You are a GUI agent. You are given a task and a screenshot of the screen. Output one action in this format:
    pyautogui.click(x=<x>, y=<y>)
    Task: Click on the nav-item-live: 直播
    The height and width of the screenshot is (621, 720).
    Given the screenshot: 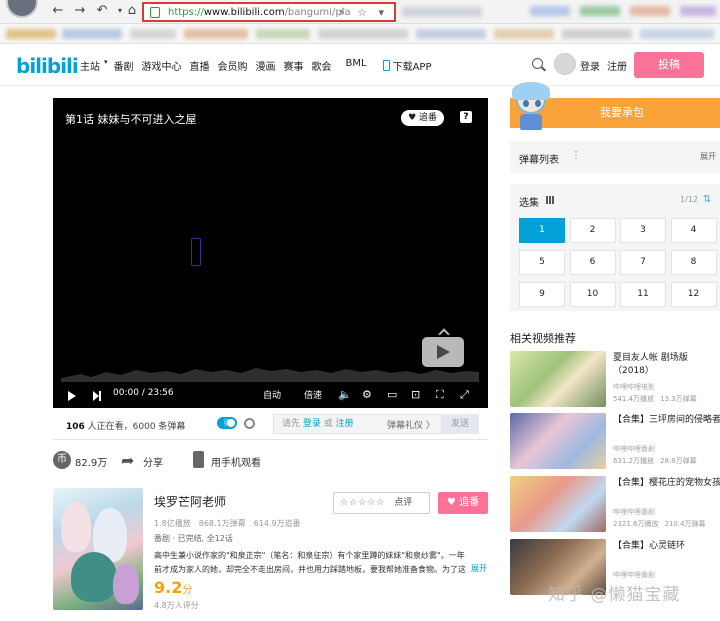 What is the action you would take?
    pyautogui.click(x=200, y=65)
    